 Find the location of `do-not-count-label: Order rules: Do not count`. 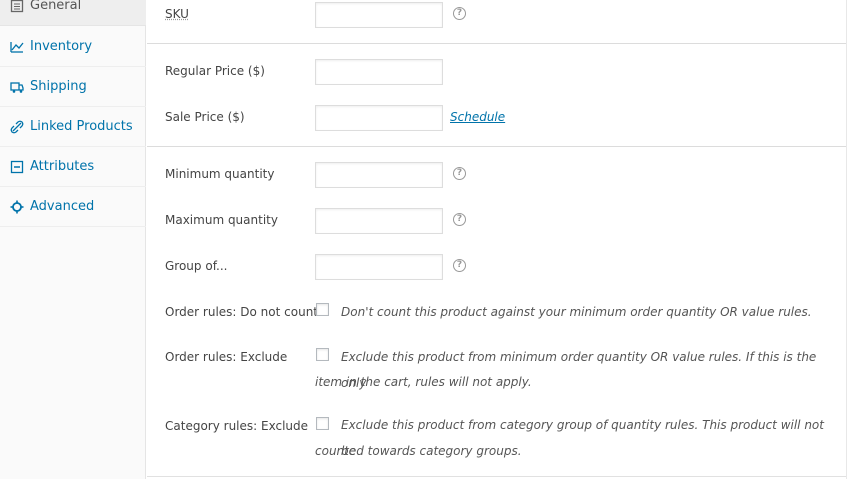

do-not-count-label: Order rules: Do not count is located at coordinates (241, 312).